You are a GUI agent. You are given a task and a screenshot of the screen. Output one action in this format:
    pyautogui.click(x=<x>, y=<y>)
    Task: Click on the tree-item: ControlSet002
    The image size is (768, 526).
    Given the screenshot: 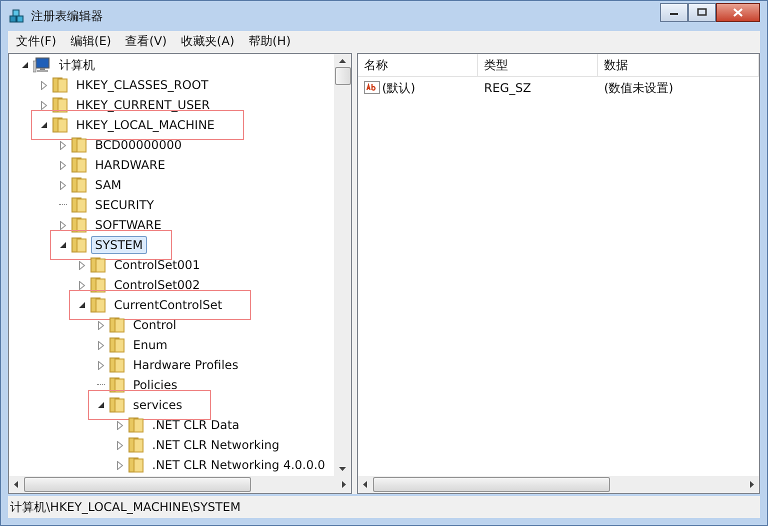 What is the action you would take?
    pyautogui.click(x=157, y=285)
    